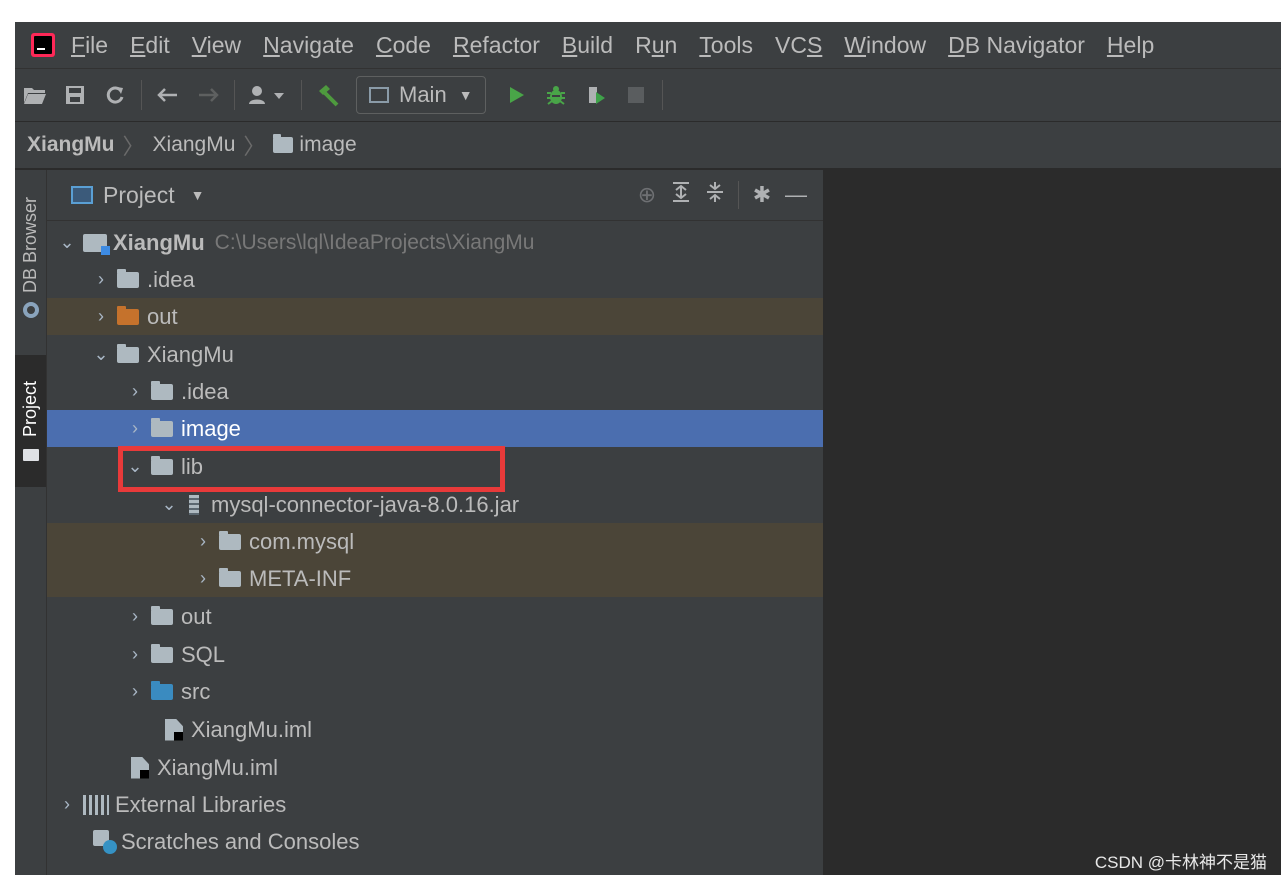  Describe the element at coordinates (168, 95) in the screenshot. I see `back-arrow-icon` at that location.